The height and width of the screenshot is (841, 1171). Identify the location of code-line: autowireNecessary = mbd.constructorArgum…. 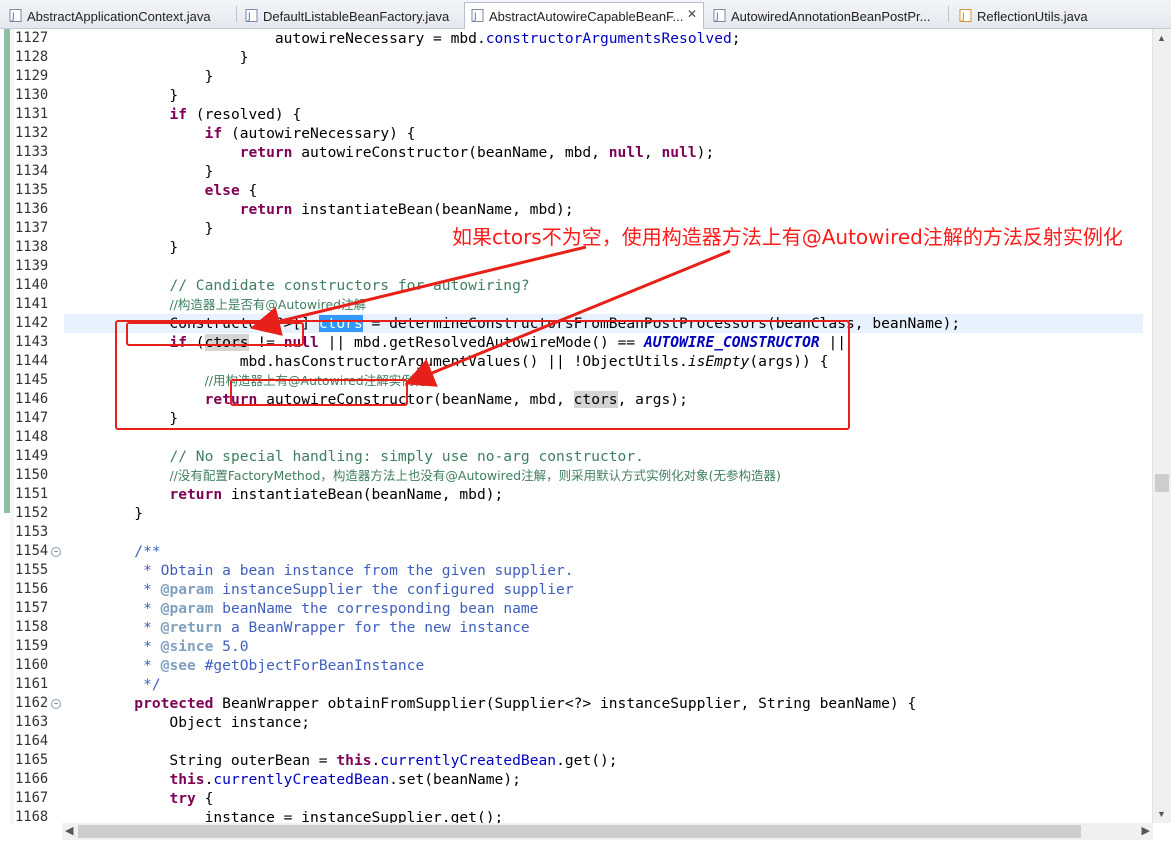
(603, 38).